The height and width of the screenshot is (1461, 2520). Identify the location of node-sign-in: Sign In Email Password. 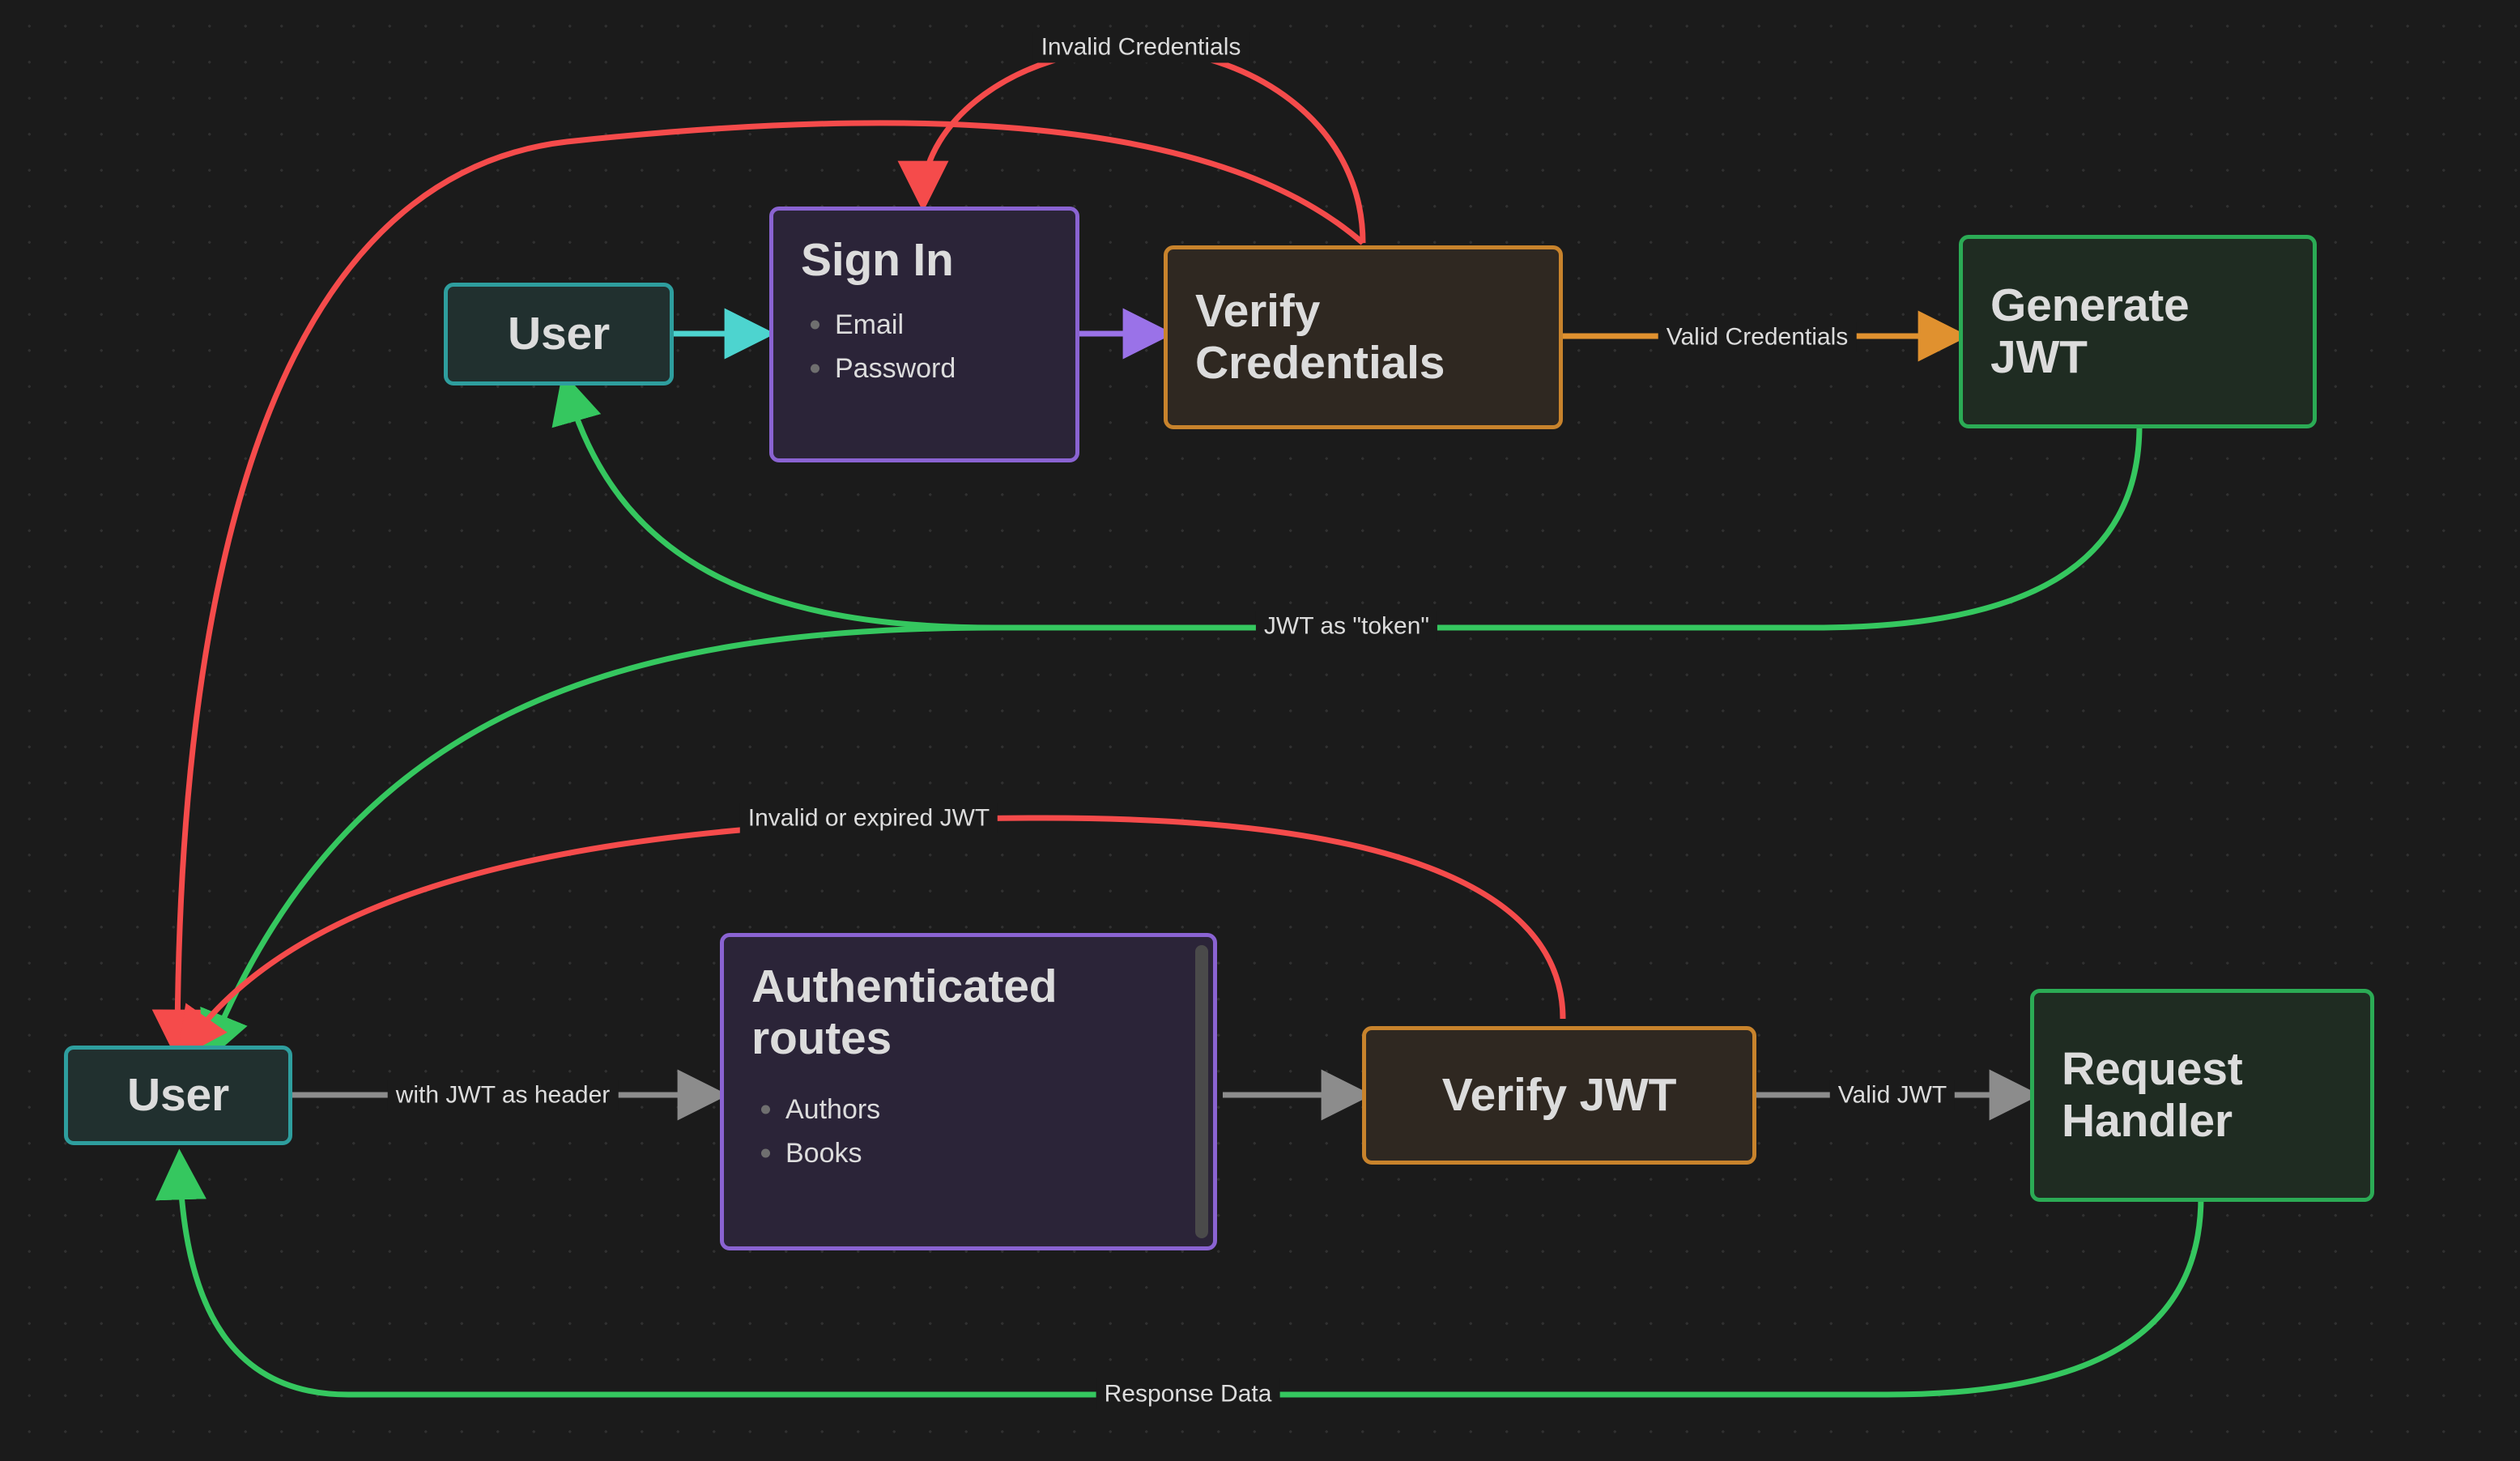
(924, 334).